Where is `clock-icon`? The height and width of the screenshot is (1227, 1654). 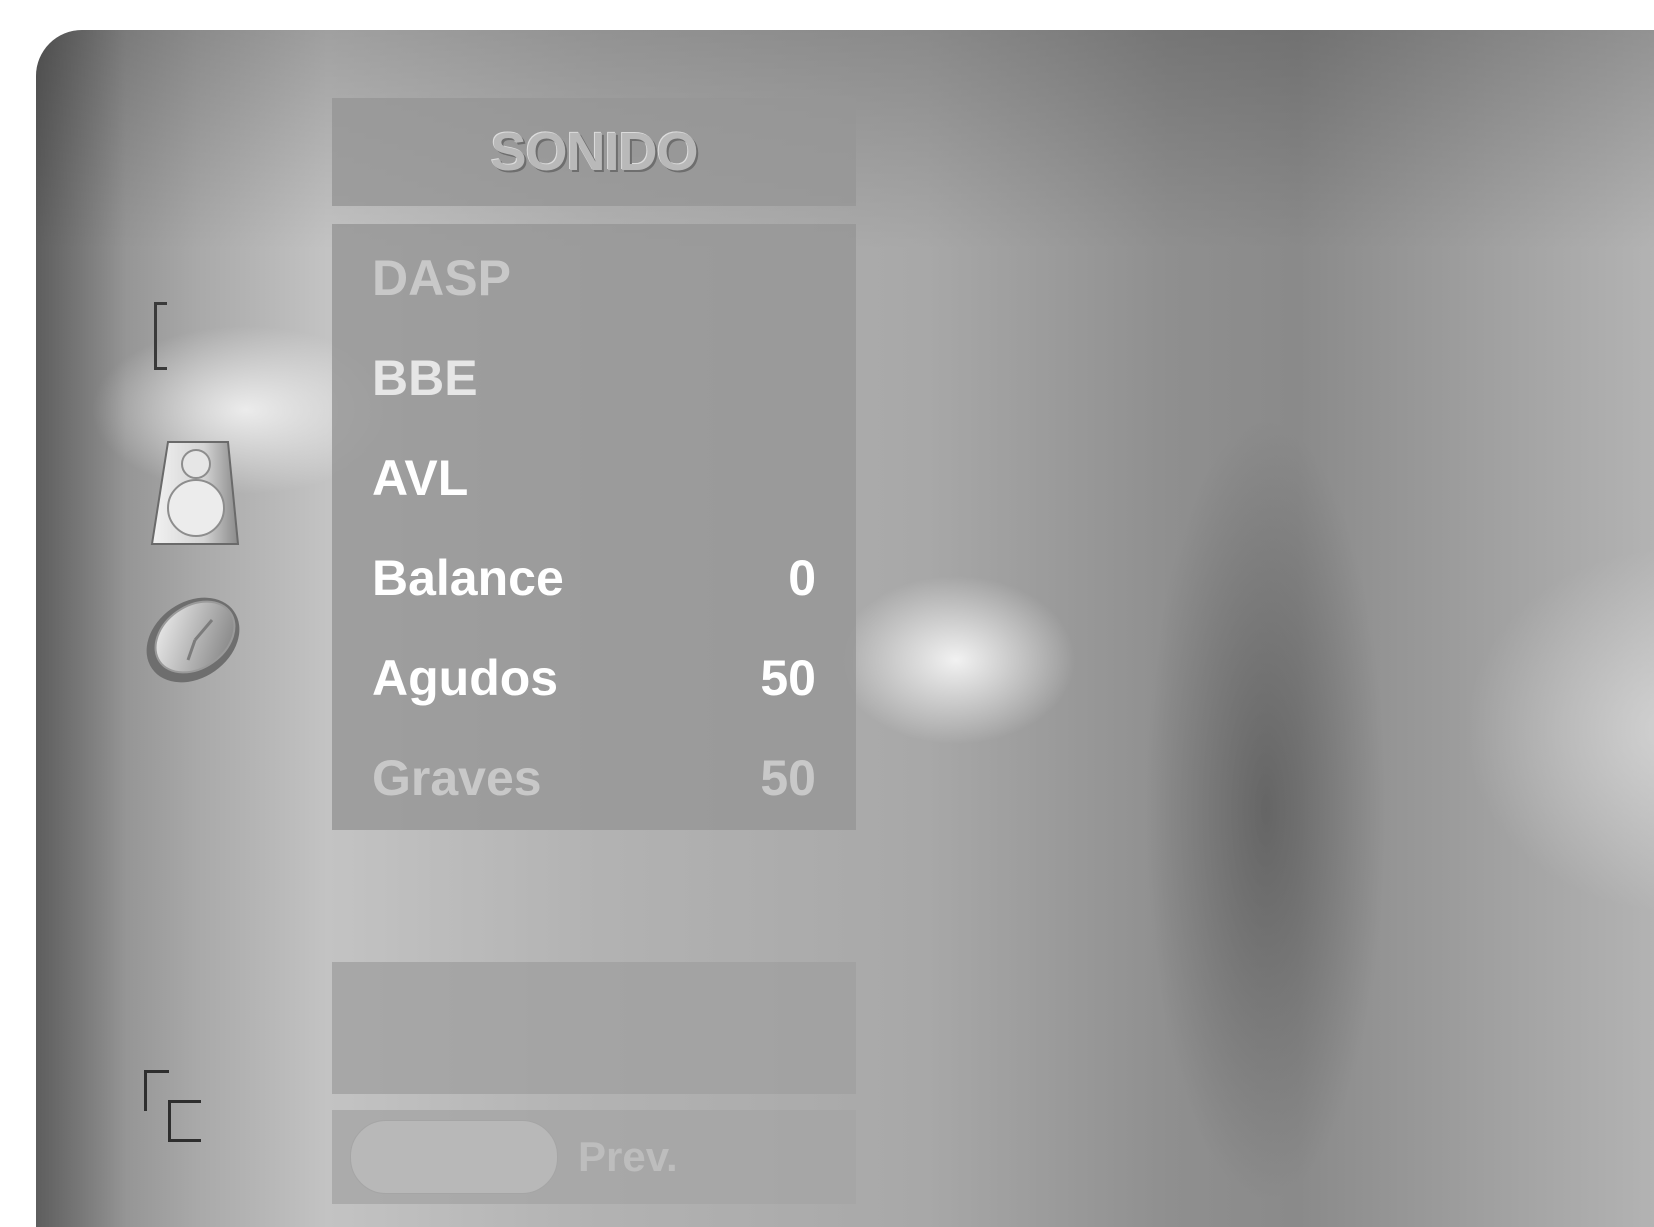
clock-icon is located at coordinates (193, 640).